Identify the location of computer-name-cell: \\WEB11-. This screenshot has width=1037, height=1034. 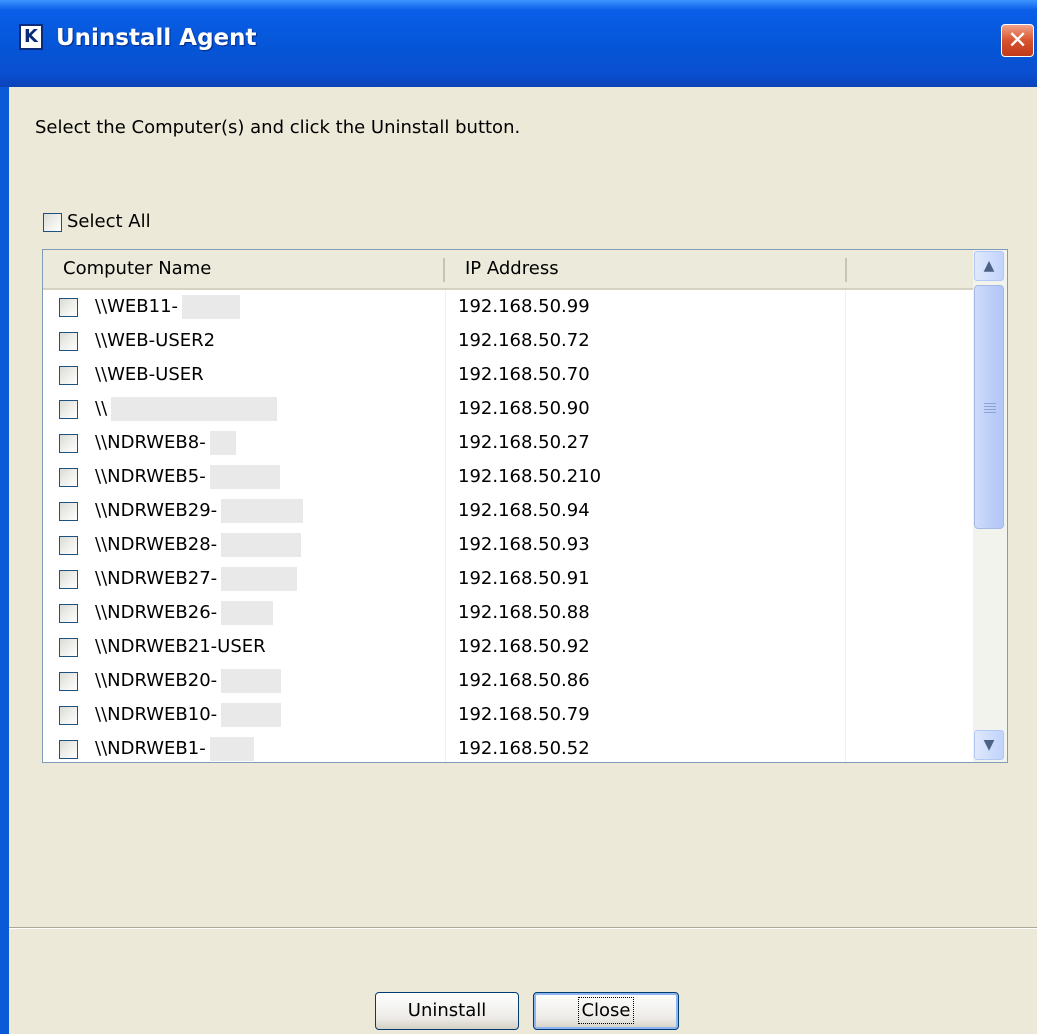
(168, 307).